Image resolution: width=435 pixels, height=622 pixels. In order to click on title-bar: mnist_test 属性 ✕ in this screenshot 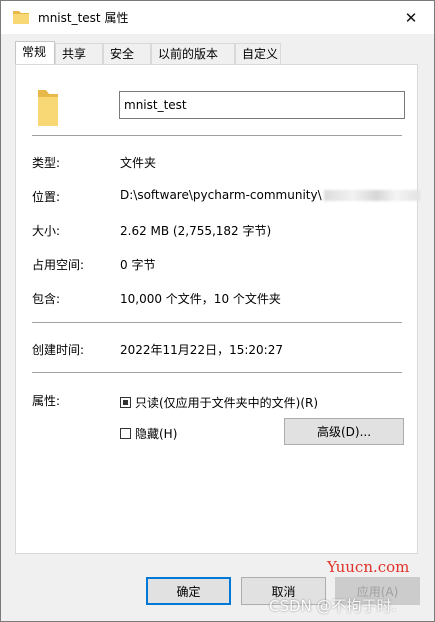, I will do `click(217, 17)`.